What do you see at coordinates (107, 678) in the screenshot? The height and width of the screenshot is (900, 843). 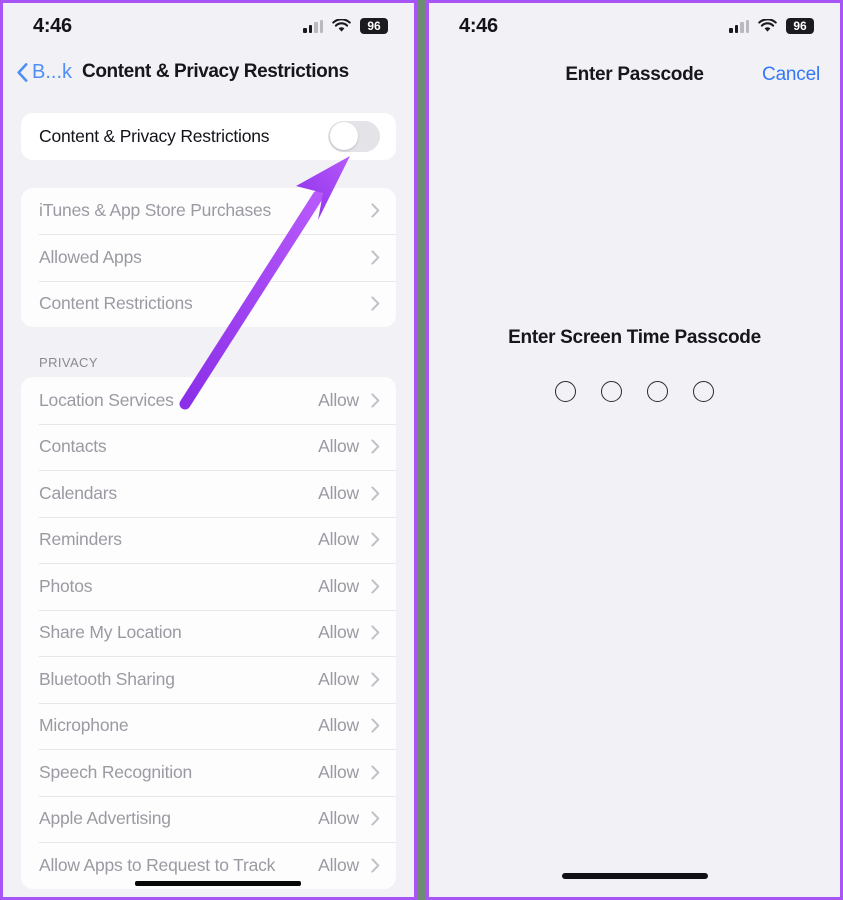 I see `row-label: Bluetooth Sharing` at bounding box center [107, 678].